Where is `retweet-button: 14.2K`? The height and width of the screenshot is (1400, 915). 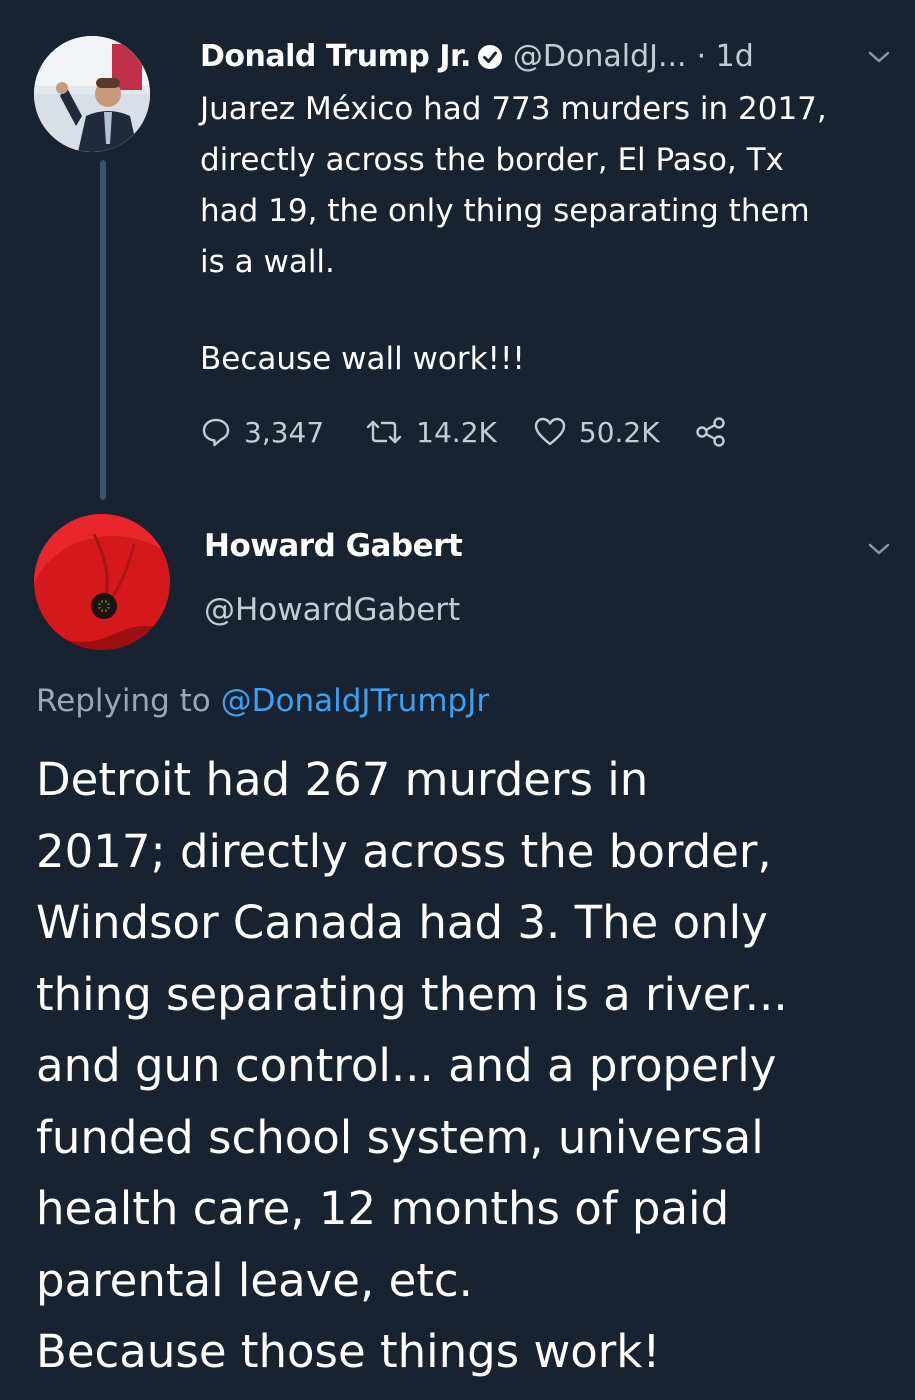
retweet-button: 14.2K is located at coordinates (430, 432).